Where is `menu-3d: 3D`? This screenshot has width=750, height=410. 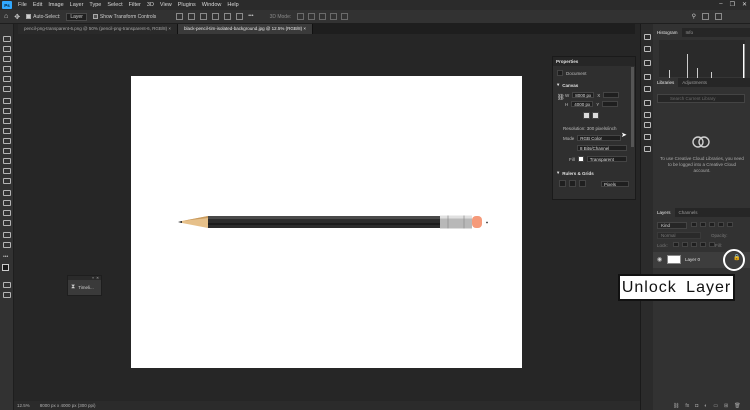
menu-3d: 3D is located at coordinates (150, 5).